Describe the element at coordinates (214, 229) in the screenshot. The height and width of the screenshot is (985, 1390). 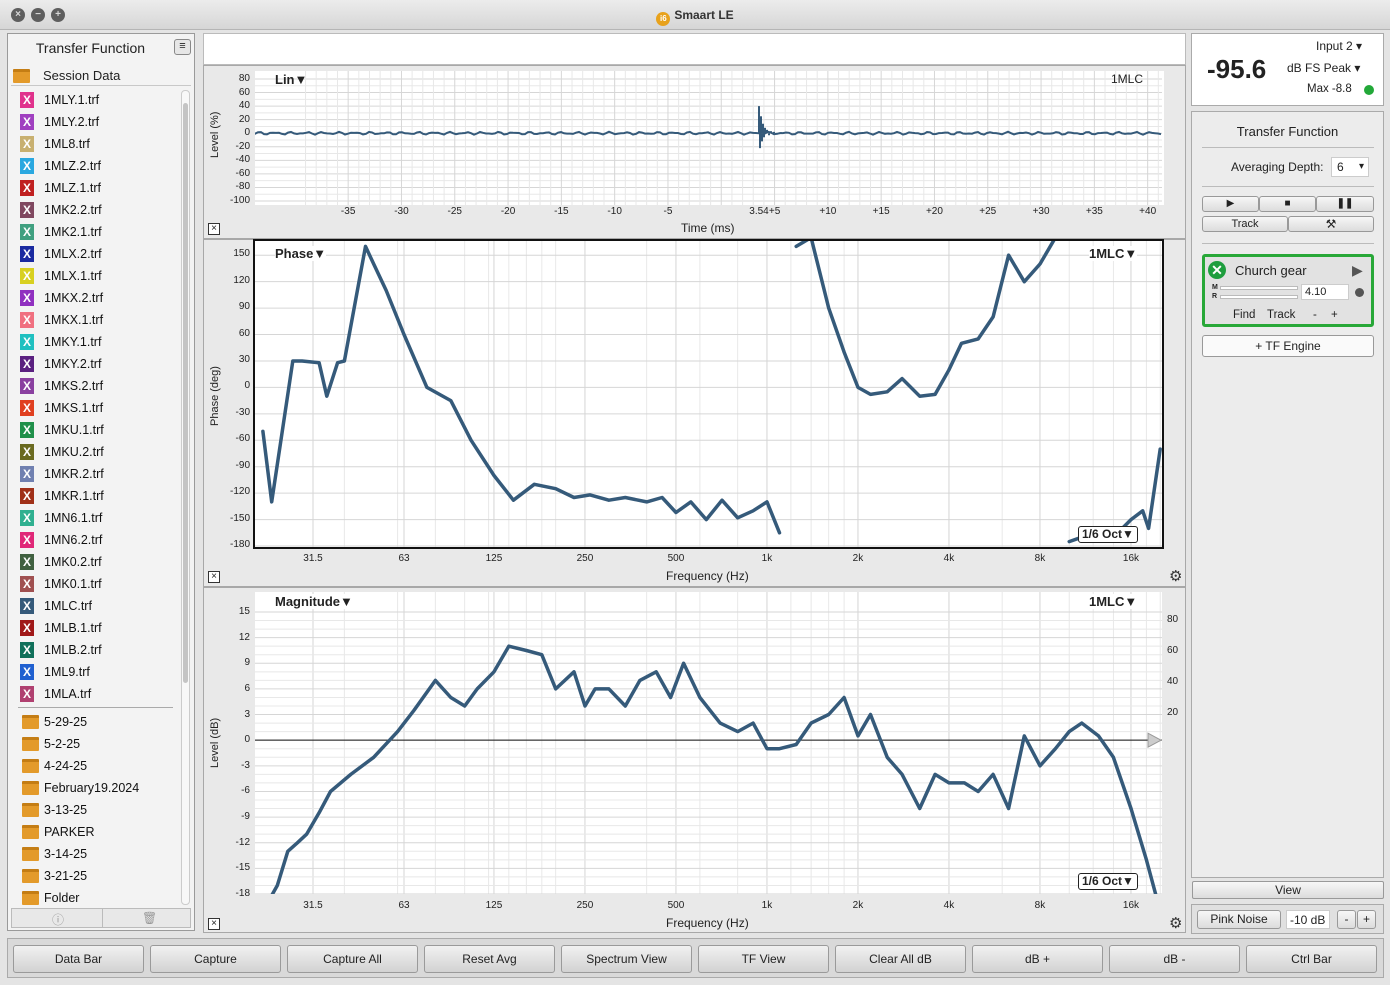
I see `impulse-close-icon: ×` at that location.